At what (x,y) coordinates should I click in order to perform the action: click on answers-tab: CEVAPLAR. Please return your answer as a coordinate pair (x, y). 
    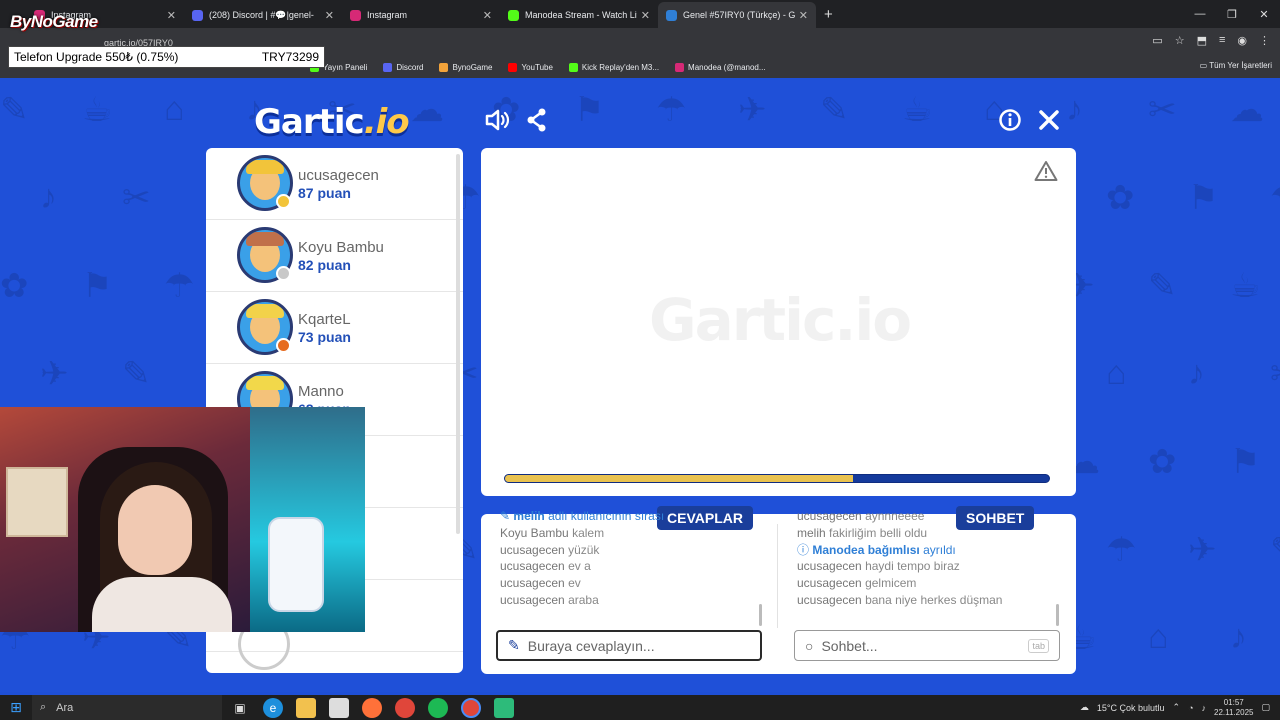
    Looking at the image, I should click on (705, 518).